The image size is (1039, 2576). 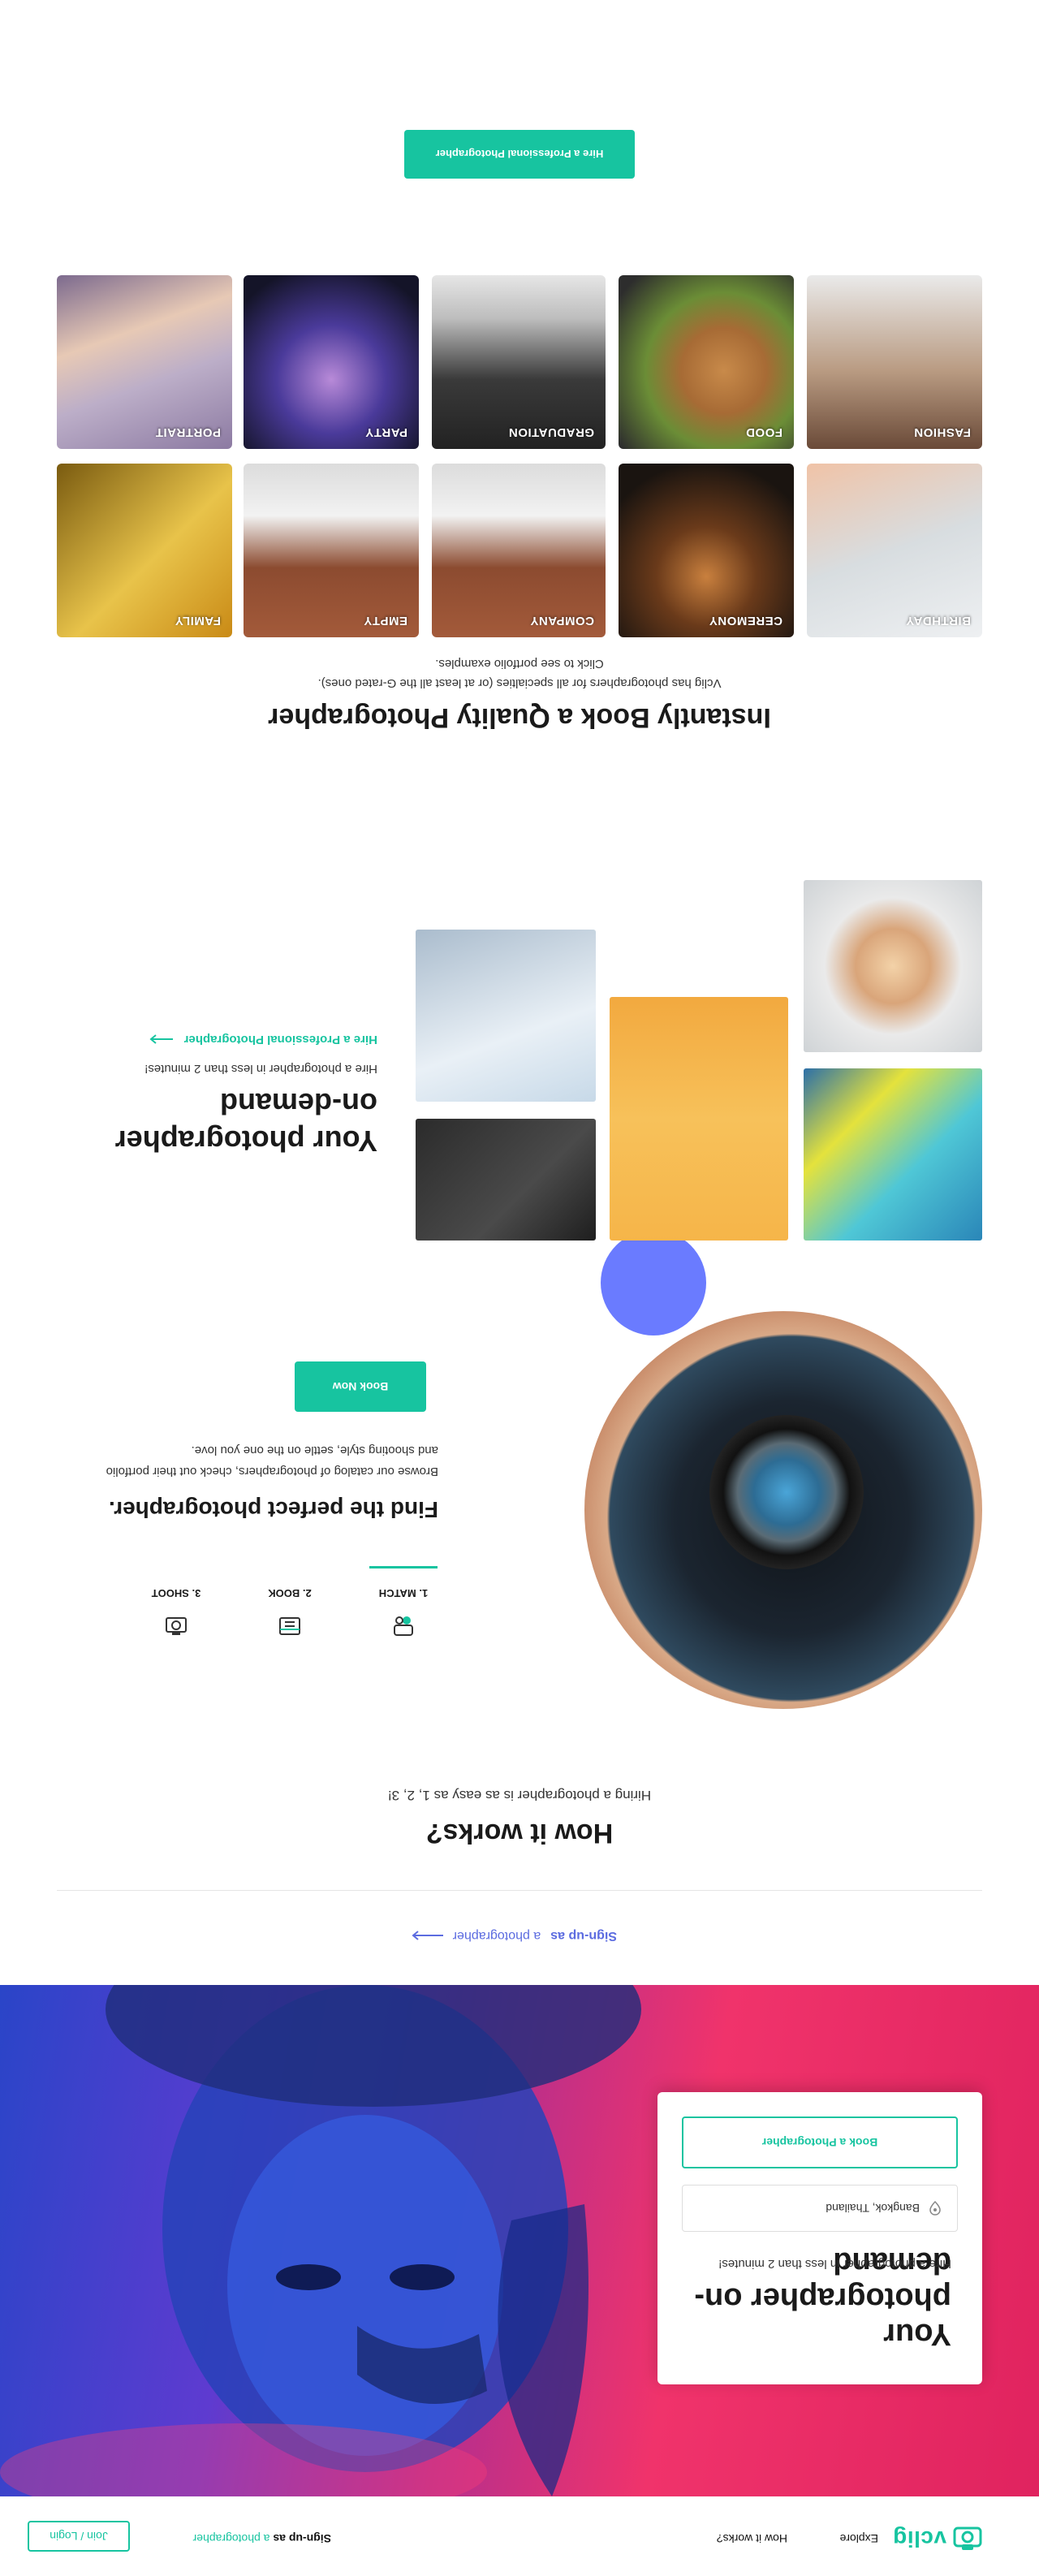 I want to click on category-empty: EMPTY, so click(x=331, y=550).